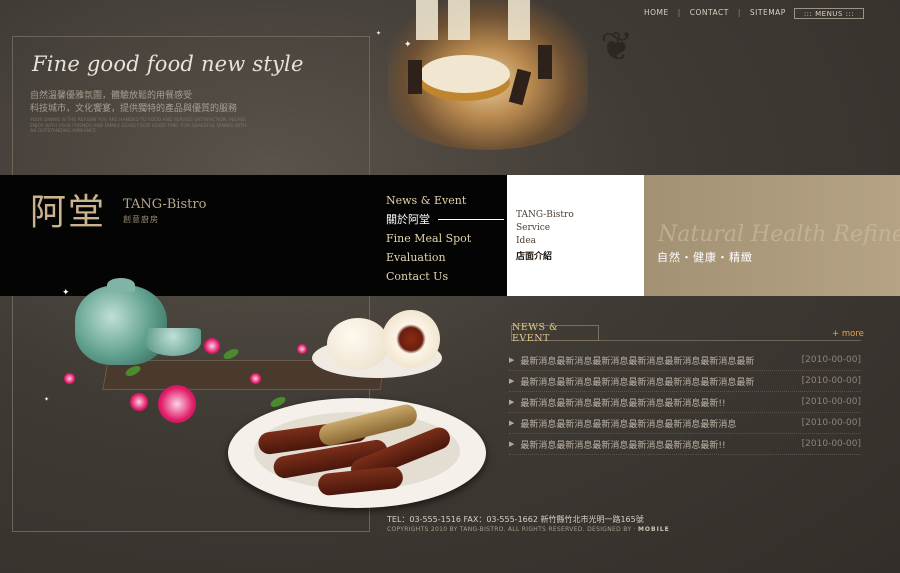 This screenshot has width=900, height=573. I want to click on teapot-image, so click(121, 325).